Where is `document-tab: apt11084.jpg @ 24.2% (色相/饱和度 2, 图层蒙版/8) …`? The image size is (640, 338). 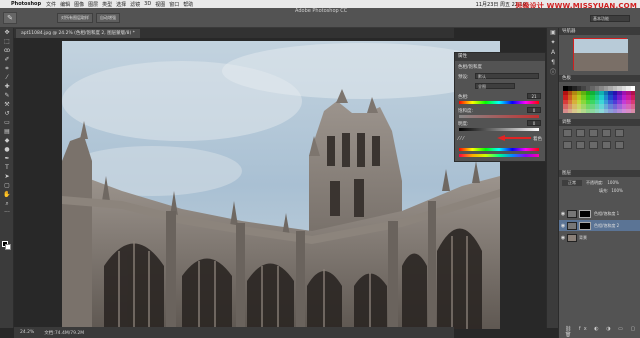
document-tab: apt11084.jpg @ 24.2% (色相/饱和度 2, 图层蒙版/8) … is located at coordinates (78, 33).